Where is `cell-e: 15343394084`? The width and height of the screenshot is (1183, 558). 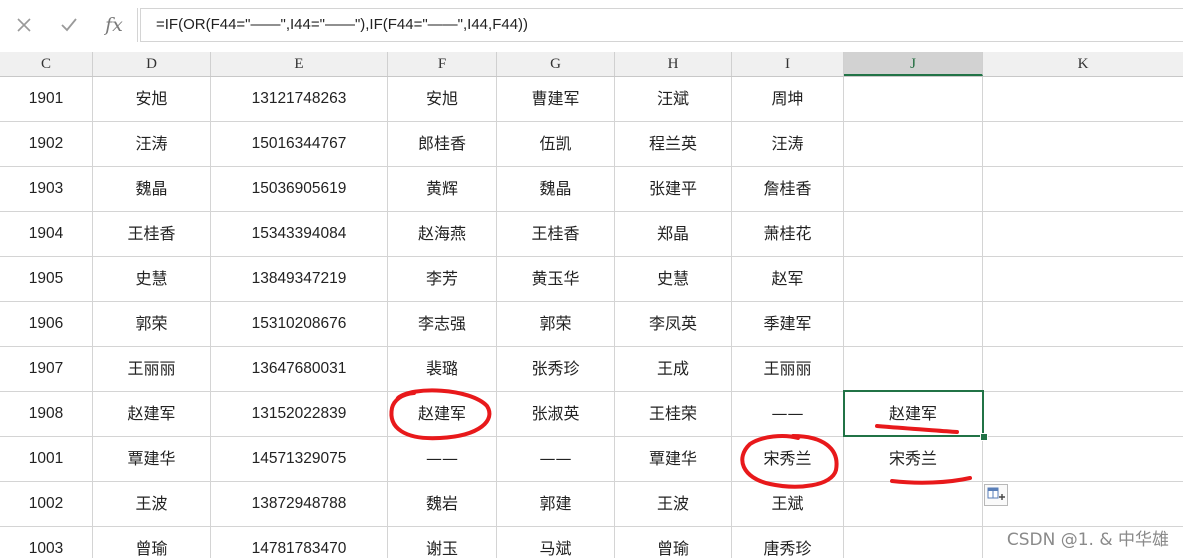
cell-e: 15343394084 is located at coordinates (299, 234).